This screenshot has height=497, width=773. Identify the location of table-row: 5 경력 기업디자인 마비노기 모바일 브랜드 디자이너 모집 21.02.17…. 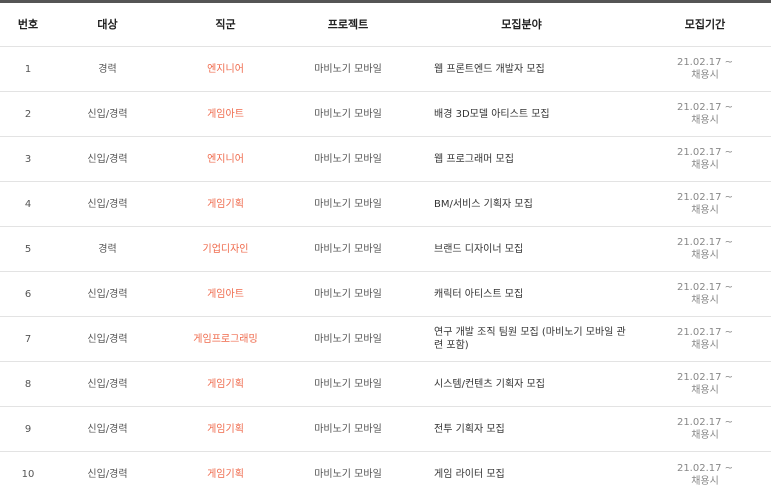
(385, 249).